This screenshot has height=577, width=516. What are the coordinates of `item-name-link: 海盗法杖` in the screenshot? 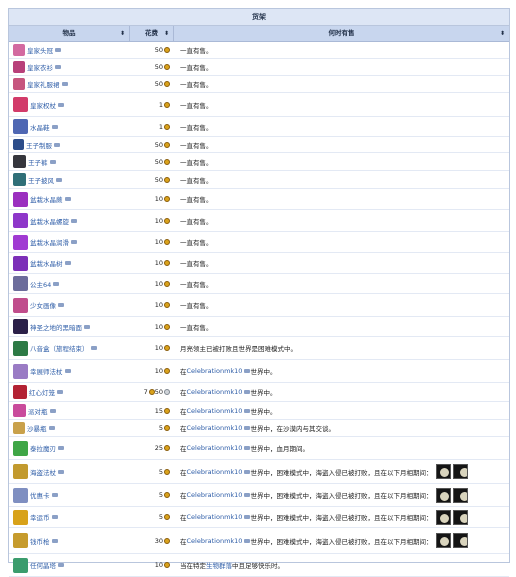 It's located at (43, 472).